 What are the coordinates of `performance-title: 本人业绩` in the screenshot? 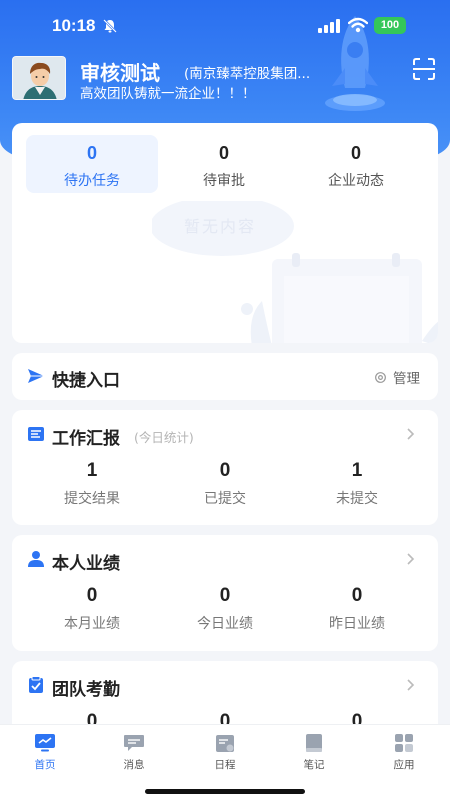 It's located at (86, 564).